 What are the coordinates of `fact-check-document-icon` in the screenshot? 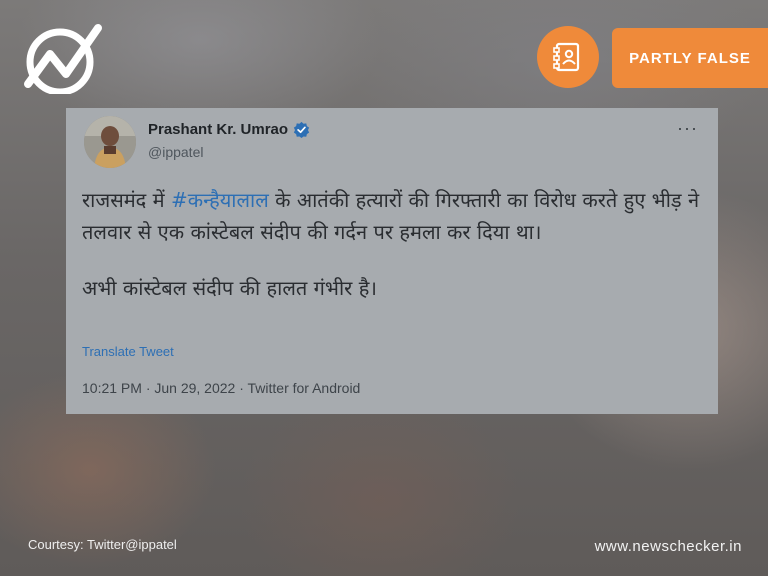 It's located at (568, 57).